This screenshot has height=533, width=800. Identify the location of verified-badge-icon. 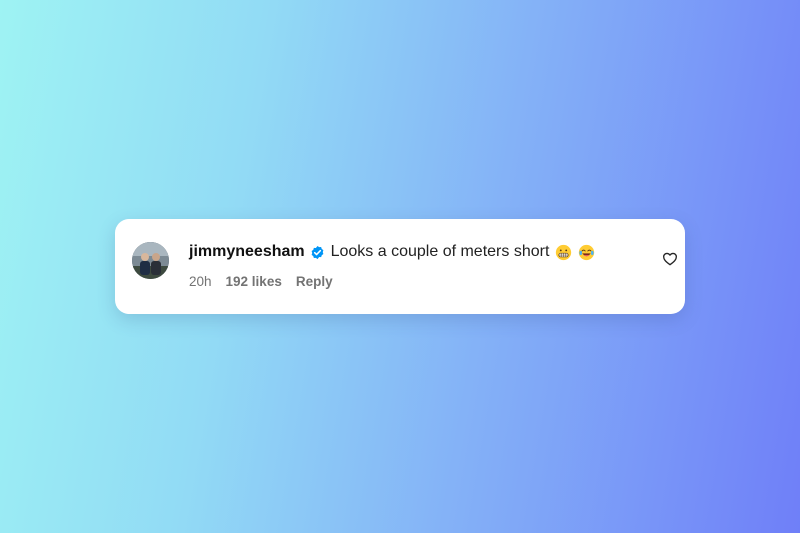
(317, 252).